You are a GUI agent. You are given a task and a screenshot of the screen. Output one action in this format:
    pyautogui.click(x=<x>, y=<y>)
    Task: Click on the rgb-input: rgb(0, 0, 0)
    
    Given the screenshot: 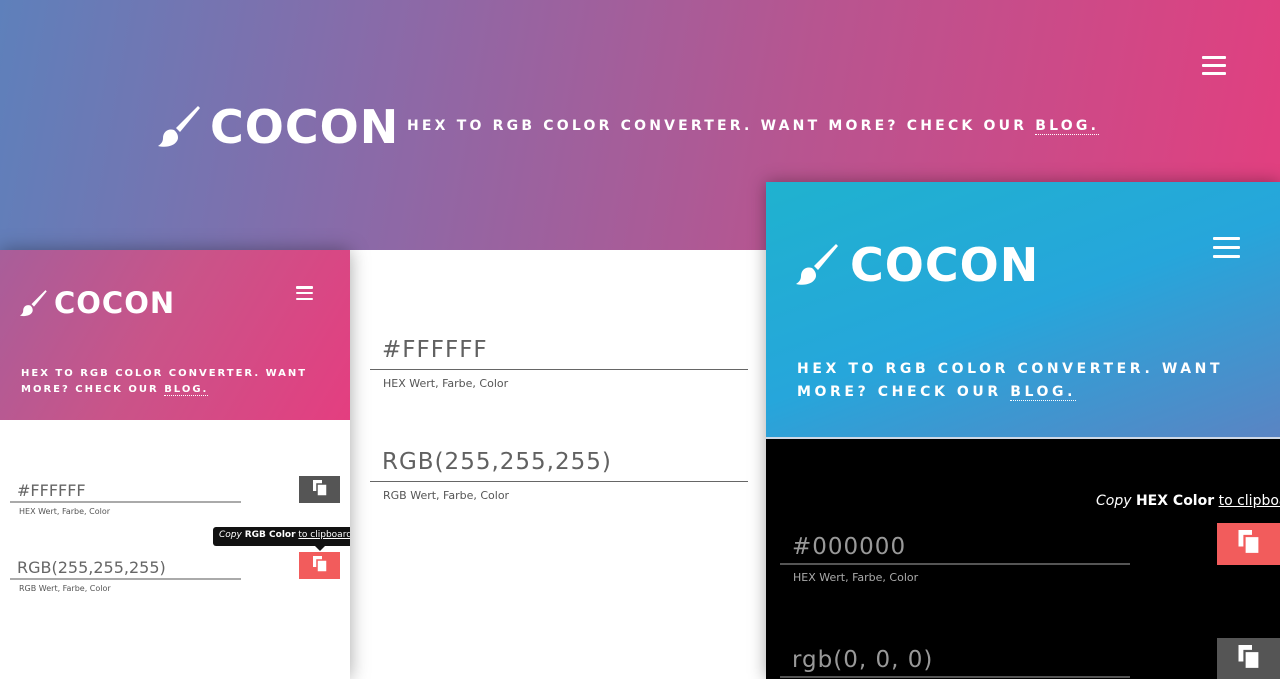 What is the action you would take?
    pyautogui.click(x=955, y=659)
    